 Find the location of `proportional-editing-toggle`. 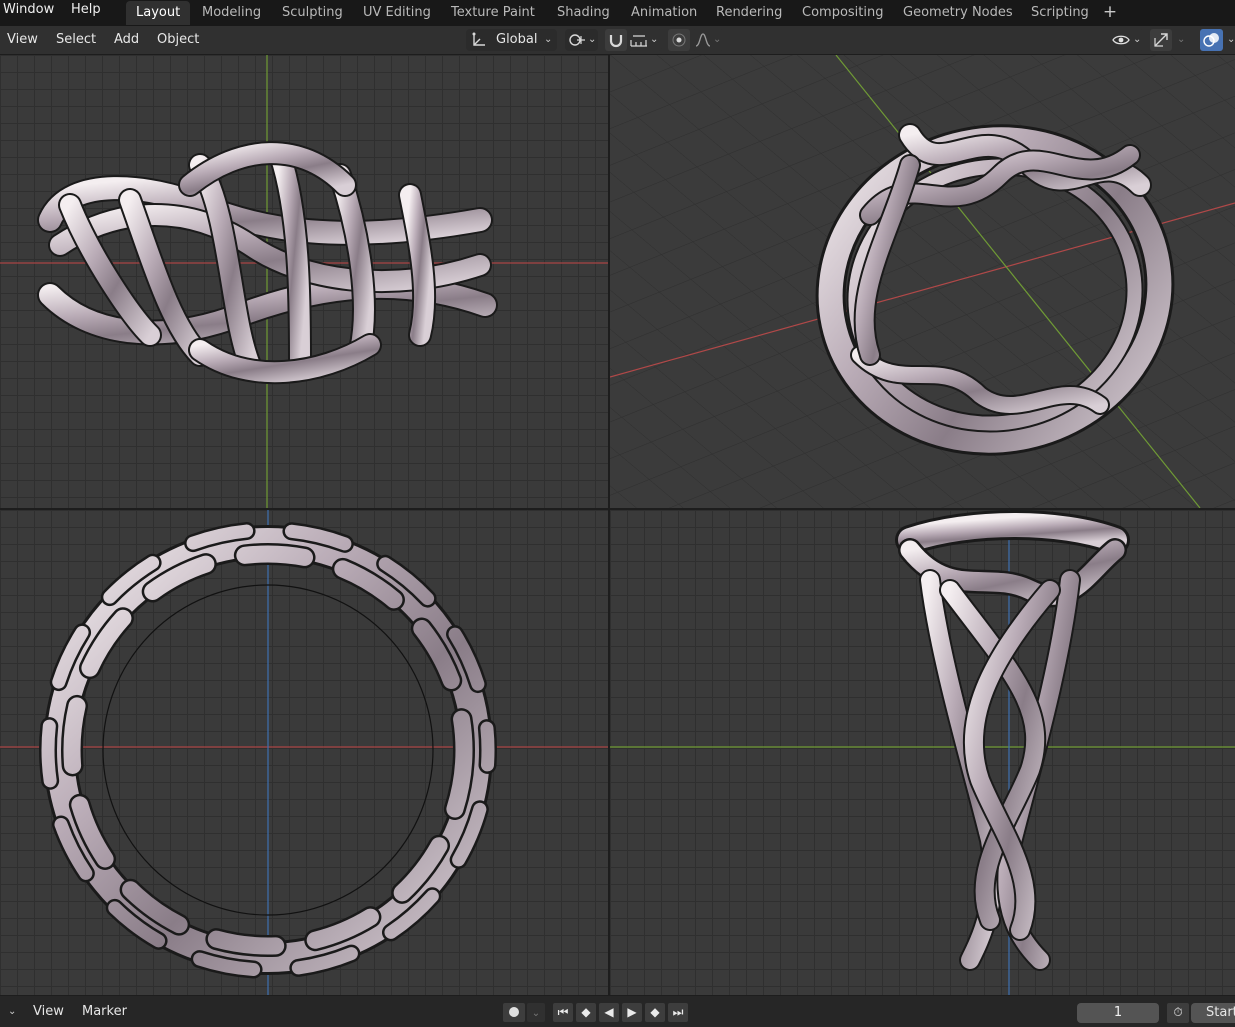

proportional-editing-toggle is located at coordinates (679, 40).